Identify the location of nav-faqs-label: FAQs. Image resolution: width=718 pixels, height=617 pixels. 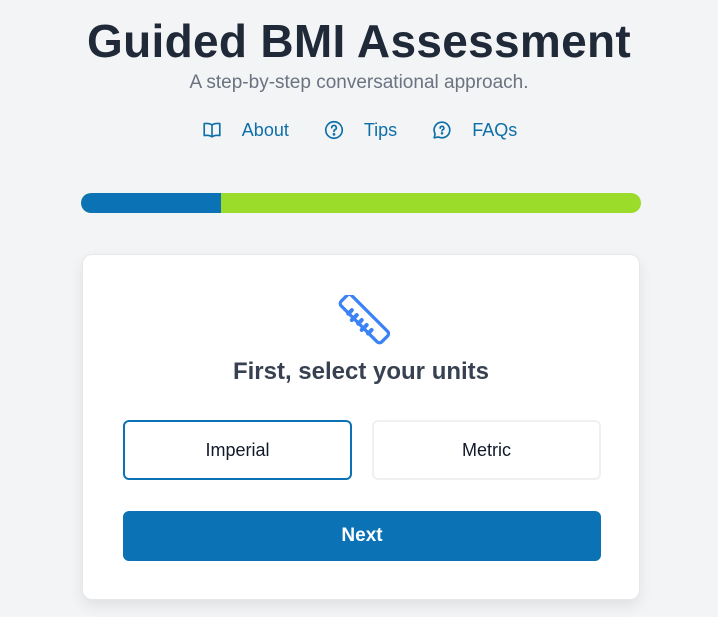
(495, 129).